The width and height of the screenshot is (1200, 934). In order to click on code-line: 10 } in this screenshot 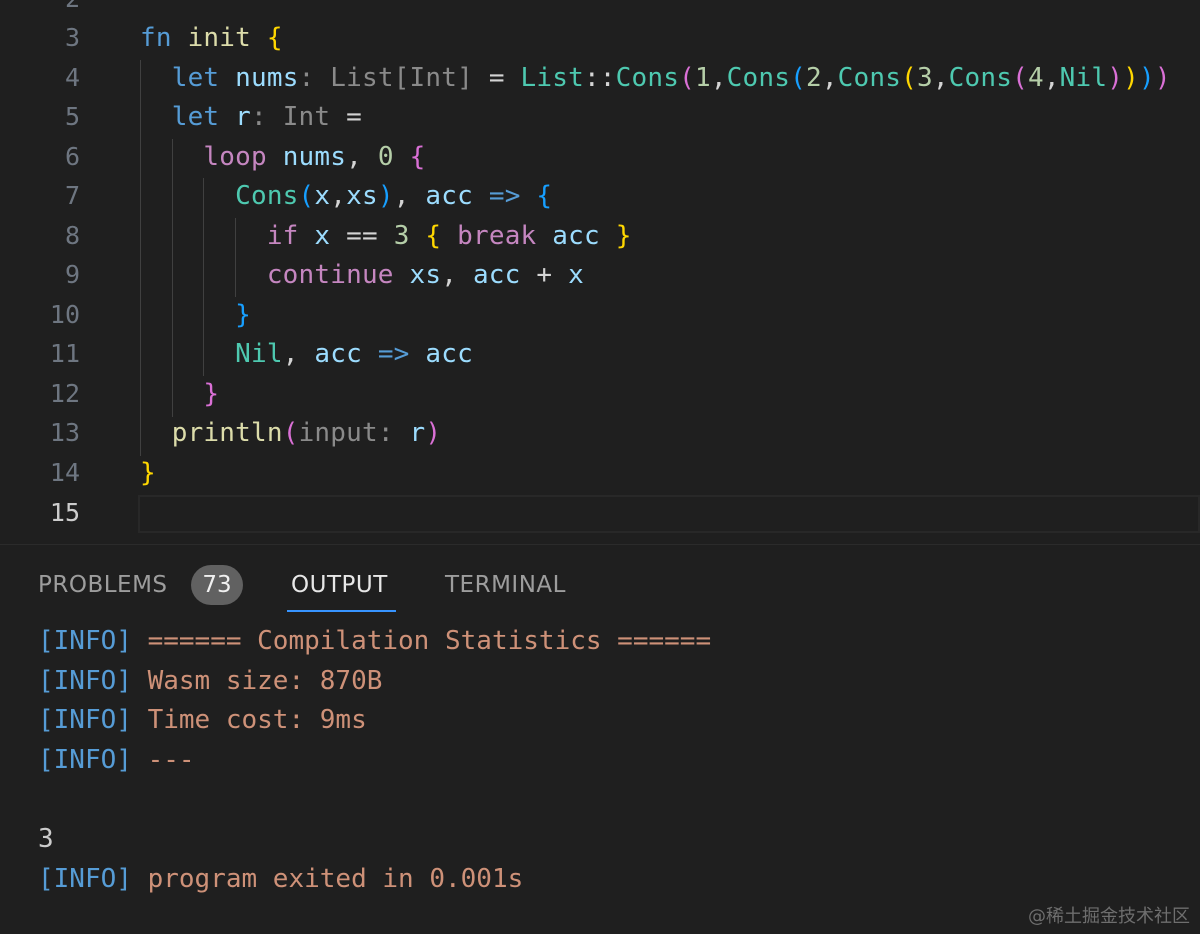, I will do `click(600, 316)`.